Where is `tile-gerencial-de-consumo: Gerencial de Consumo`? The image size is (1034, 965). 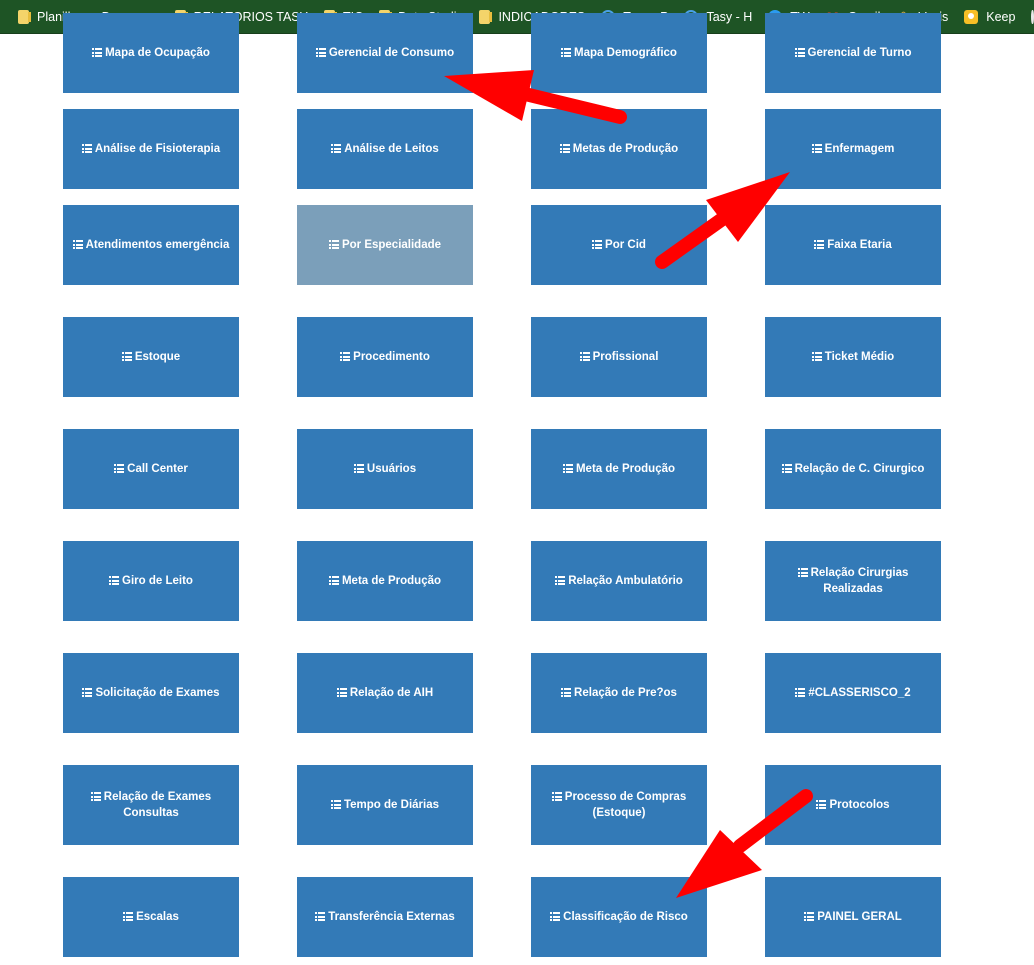 tile-gerencial-de-consumo: Gerencial de Consumo is located at coordinates (385, 53).